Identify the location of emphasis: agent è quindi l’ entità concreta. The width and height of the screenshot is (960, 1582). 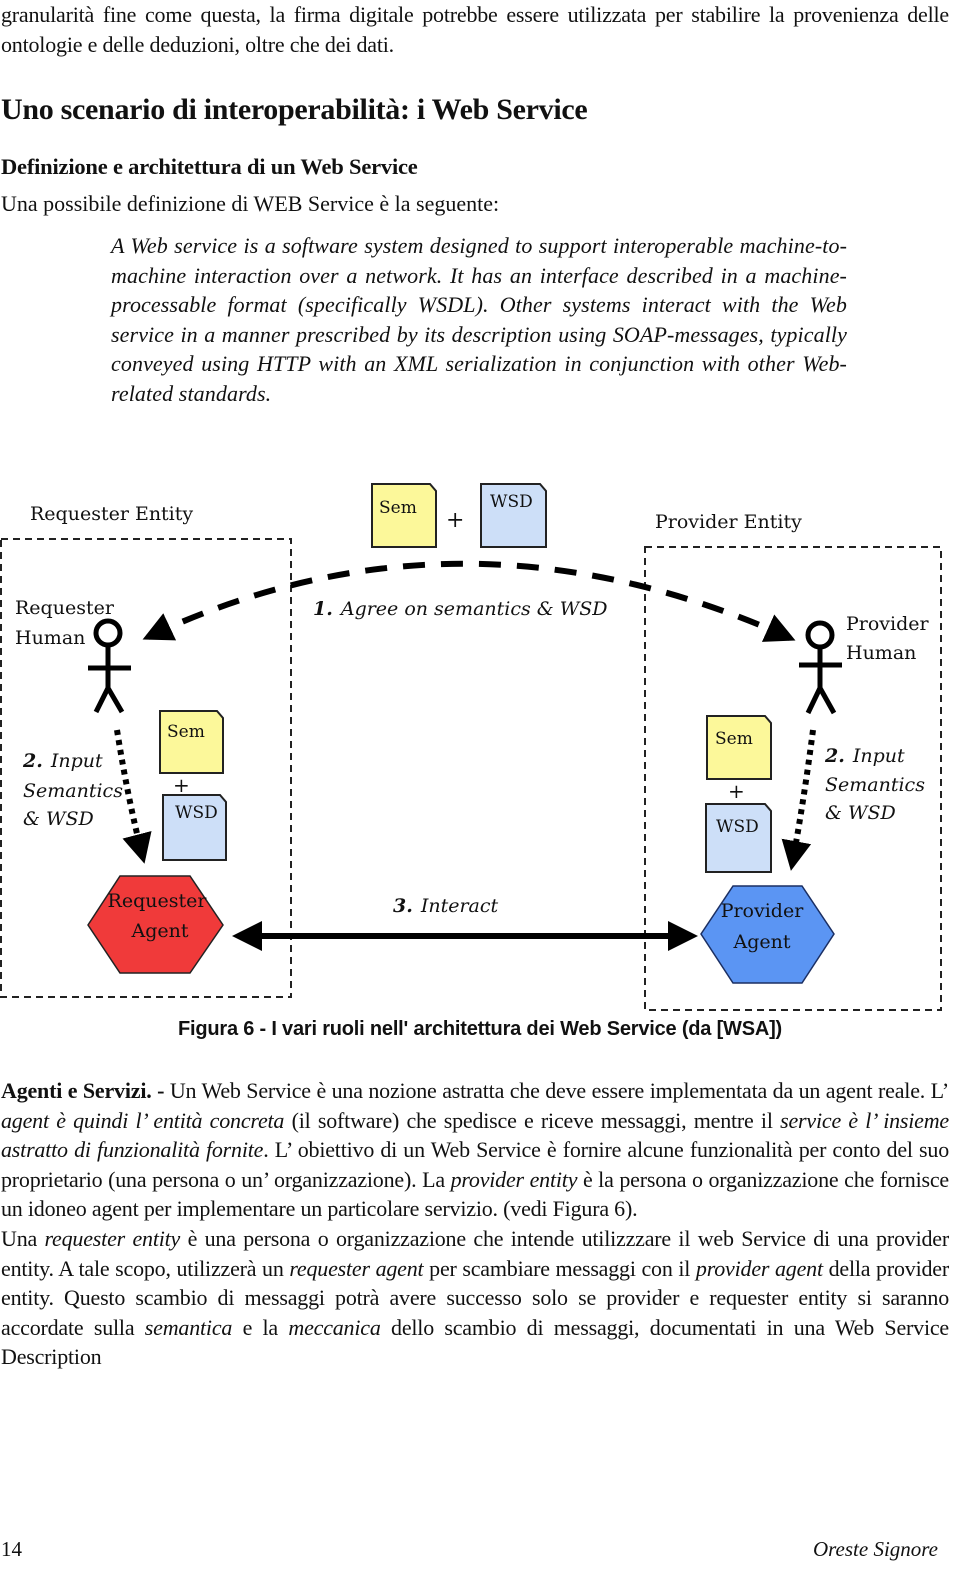
(143, 1120).